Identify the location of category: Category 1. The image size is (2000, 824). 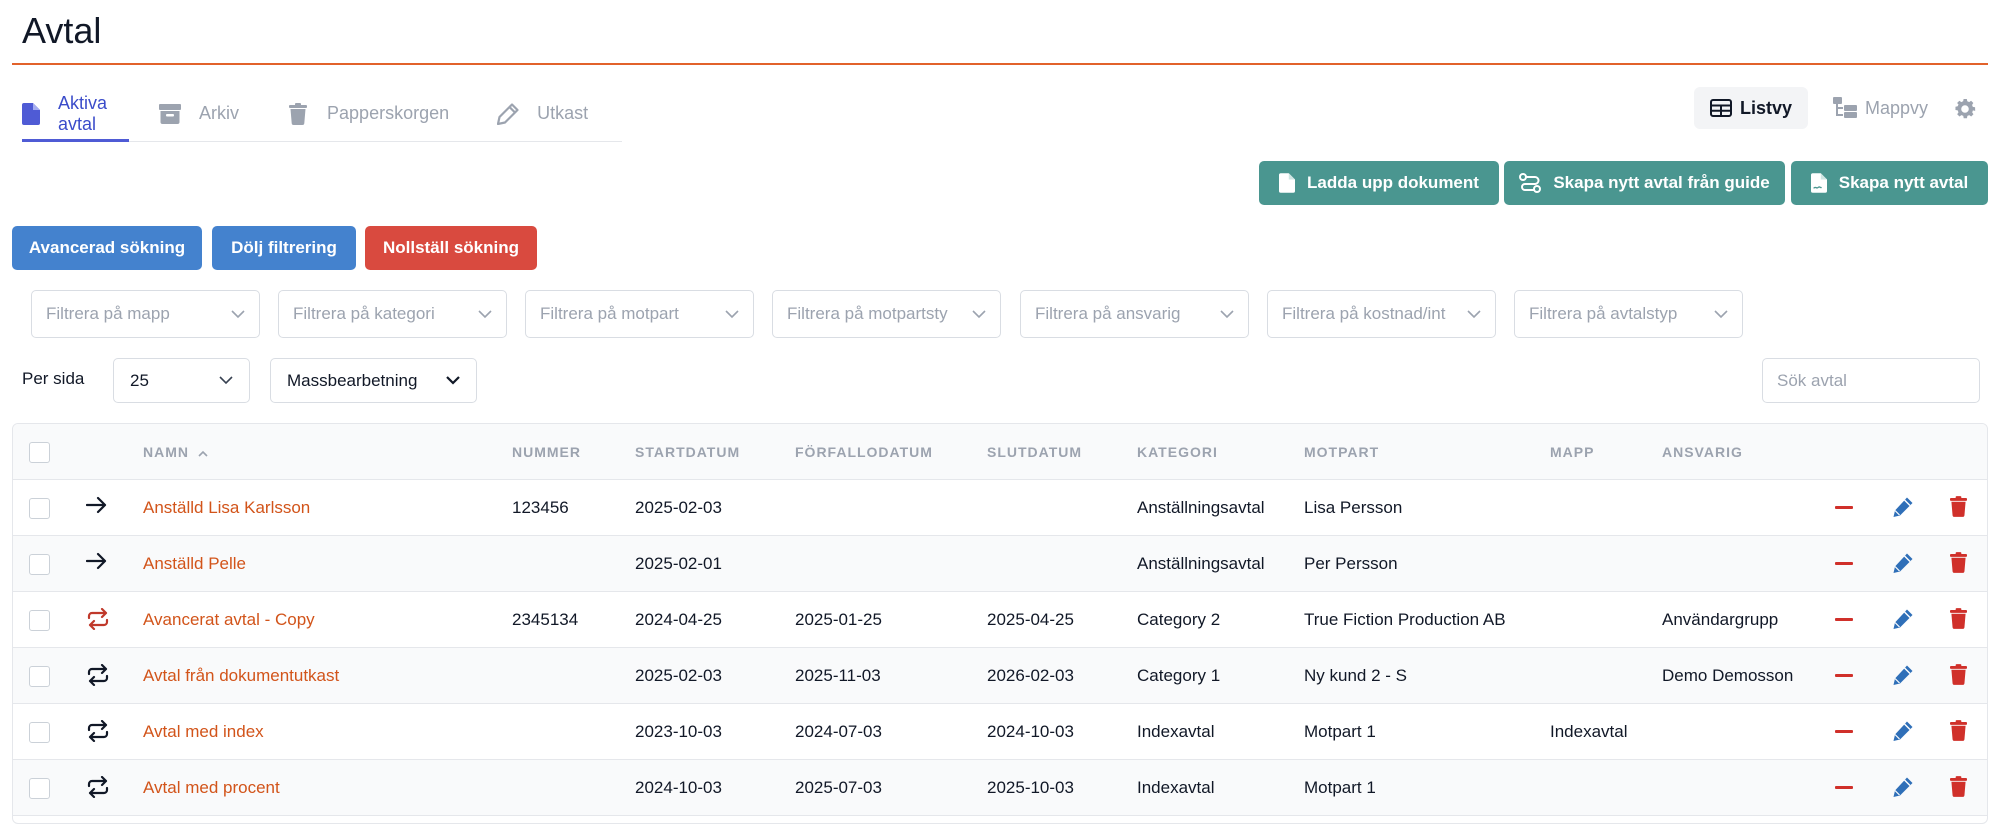
(1179, 675).